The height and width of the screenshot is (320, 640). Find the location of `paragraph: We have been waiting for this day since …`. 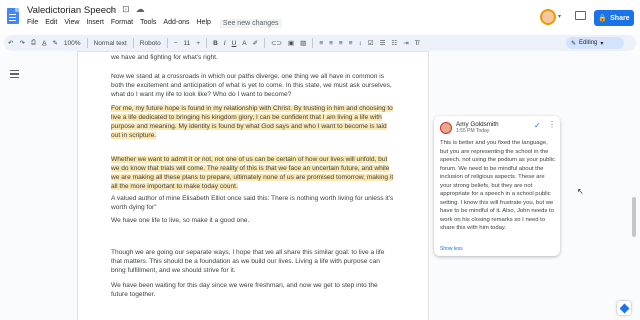

paragraph: We have been waiting for this day since … is located at coordinates (253, 290).